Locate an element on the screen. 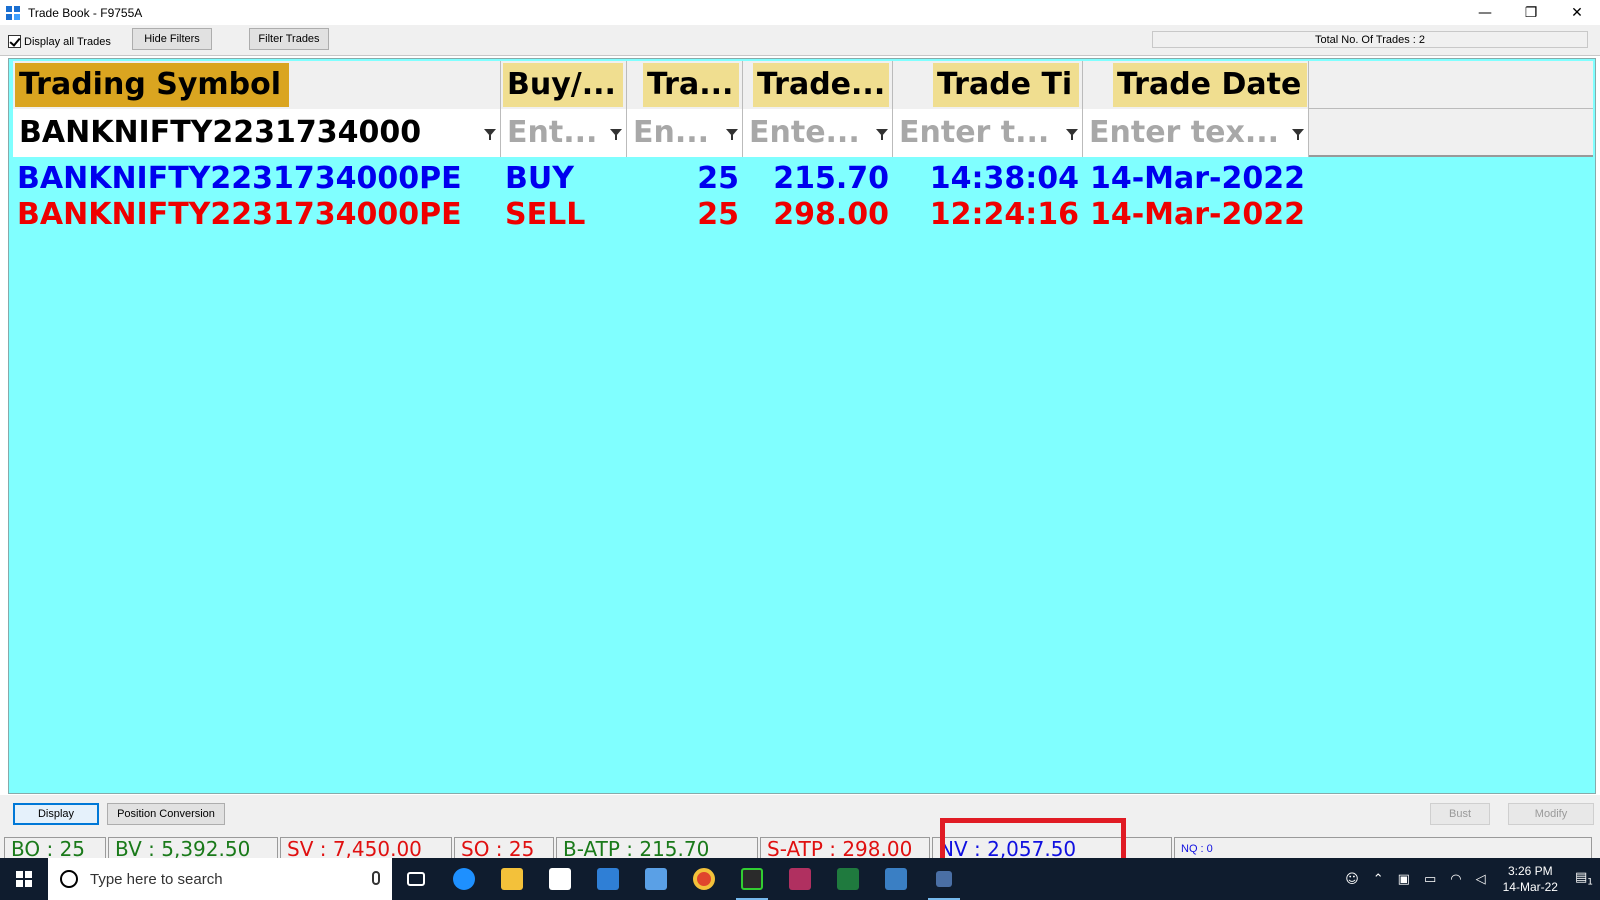 The image size is (1600, 900). cell-buy-sell: BUY is located at coordinates (539, 178).